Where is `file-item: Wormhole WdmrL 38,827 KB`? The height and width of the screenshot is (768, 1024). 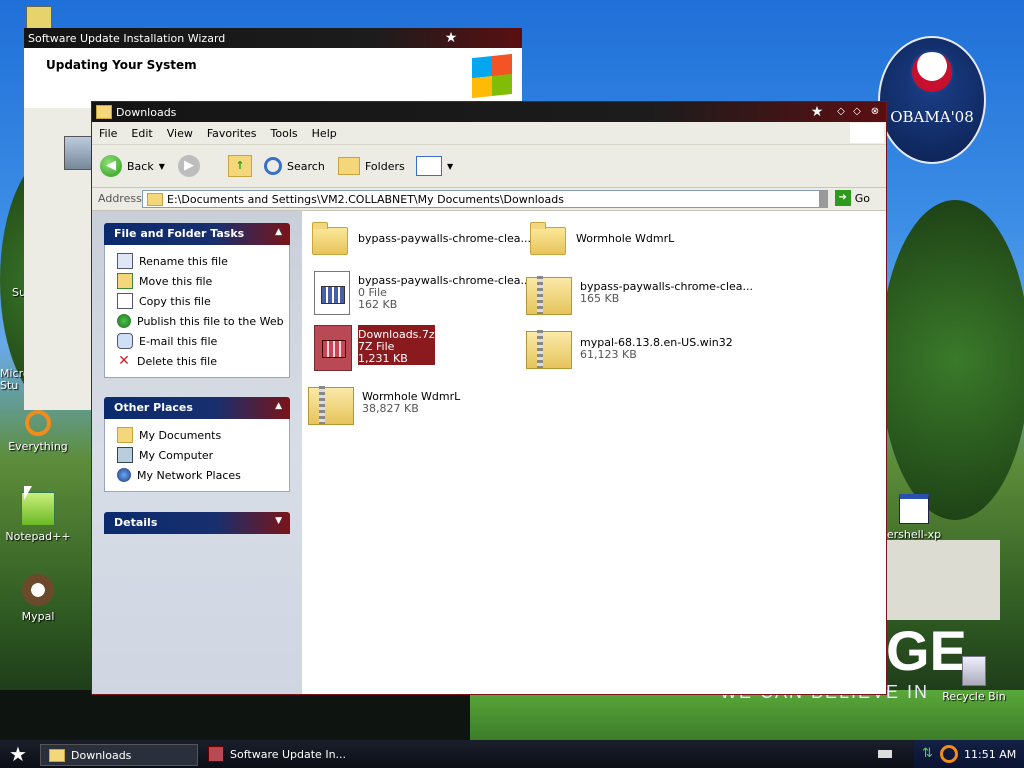 file-item: Wormhole WdmrL 38,827 KB is located at coordinates (383, 404).